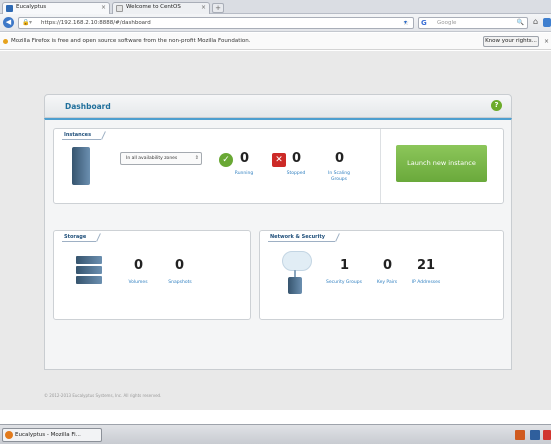  I want to click on ip-addresses-label: IP Addresses, so click(426, 283).